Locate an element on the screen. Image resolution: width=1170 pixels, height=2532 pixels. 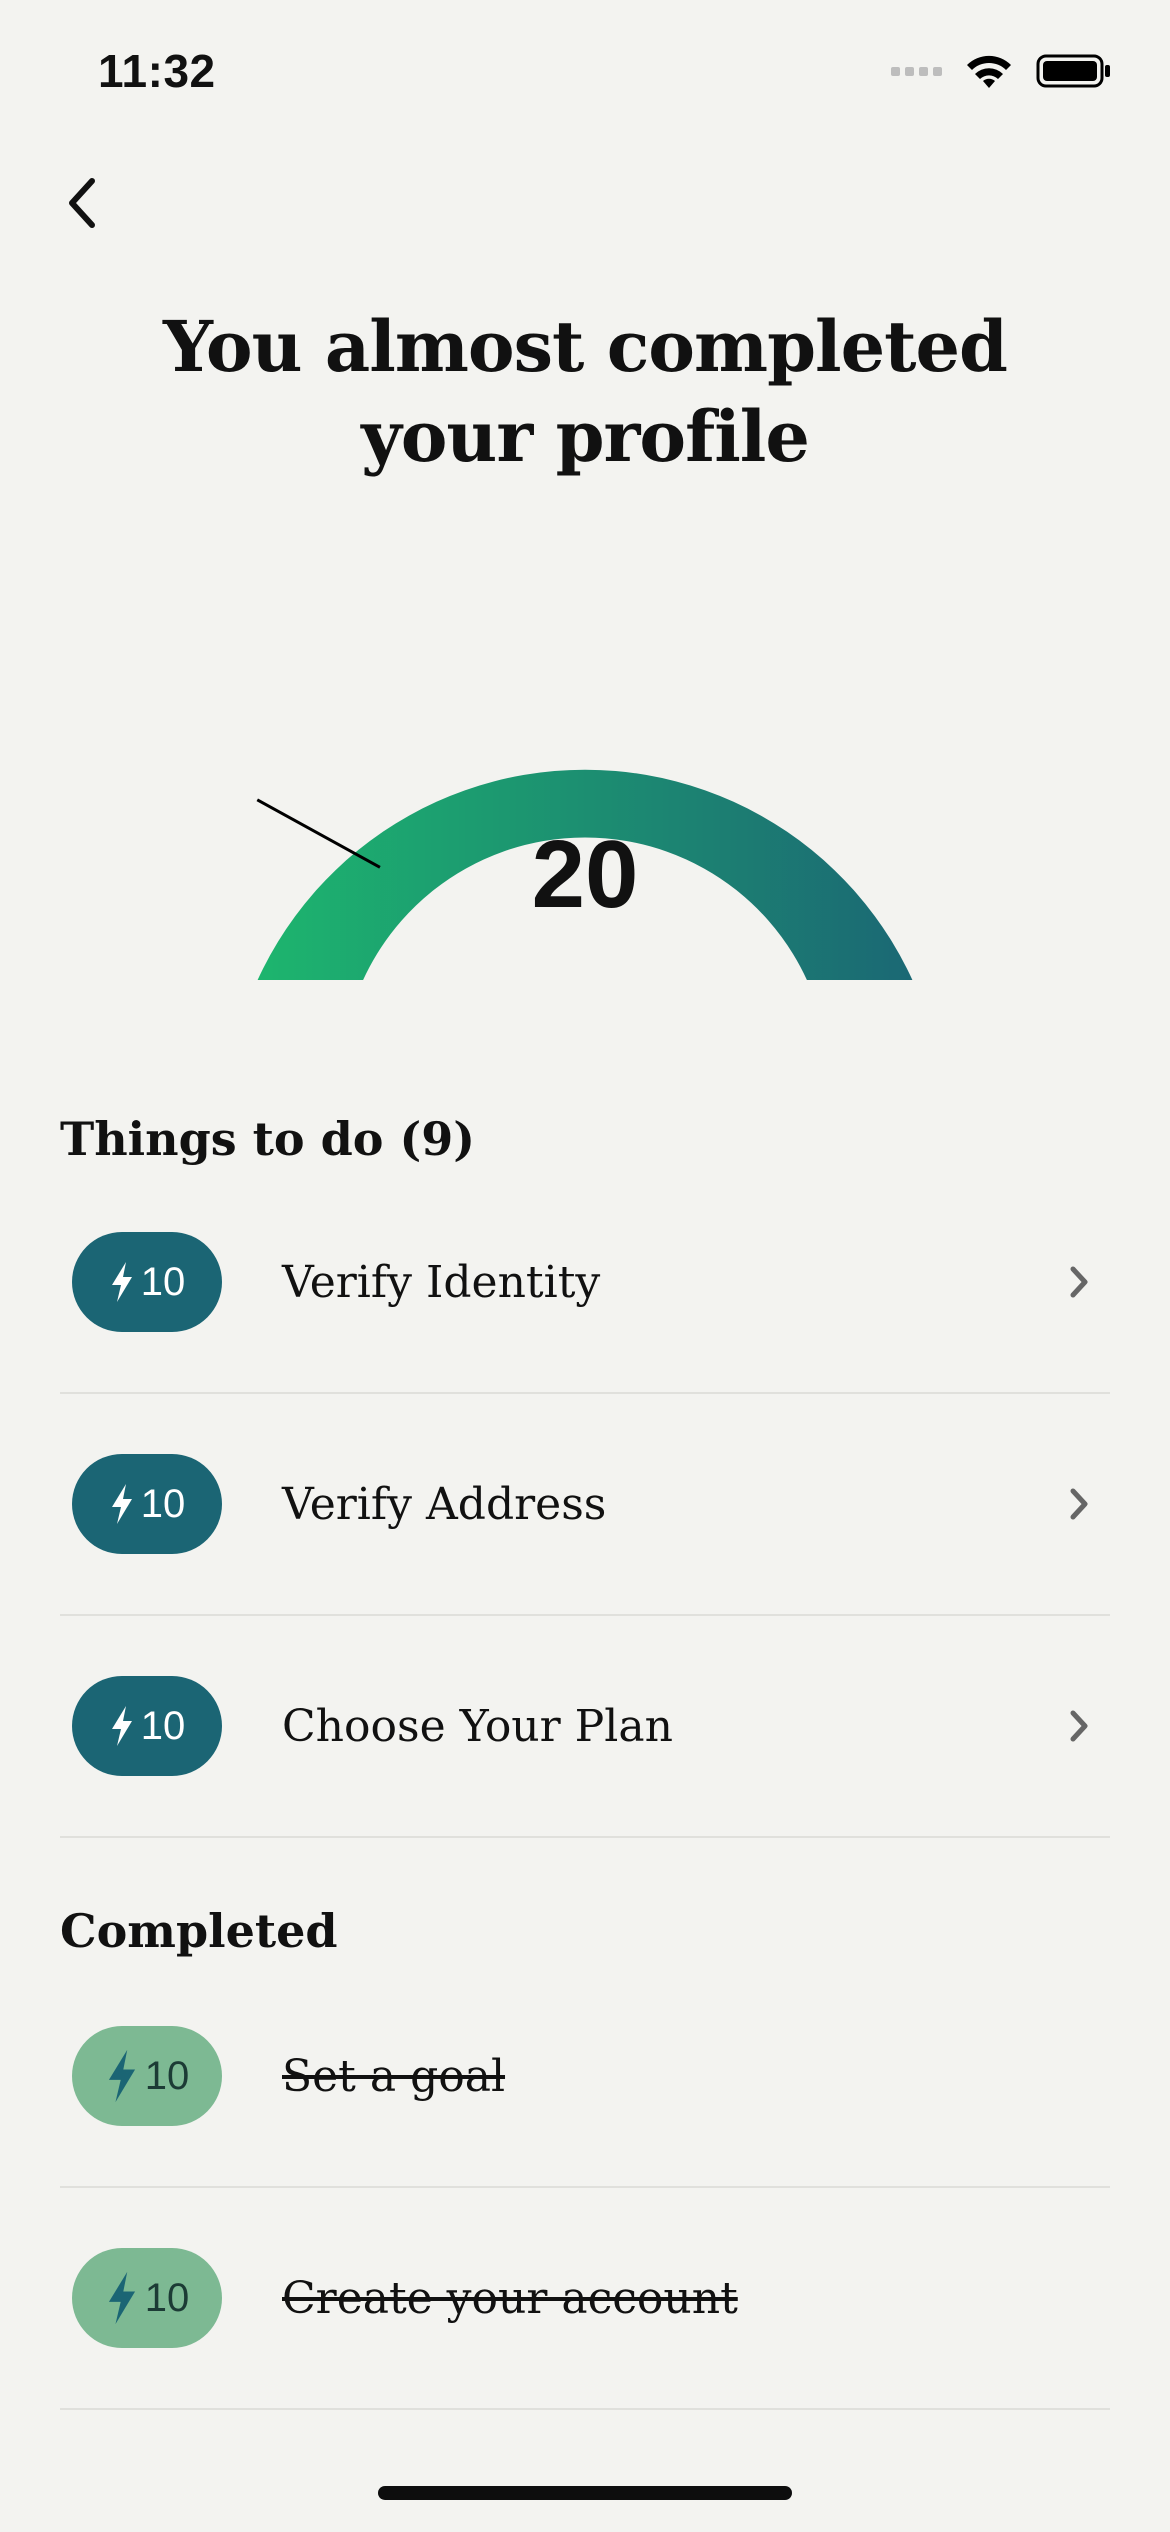
todo-item-verify-identity: 10 Verify Identity is located at coordinates (585, 1283).